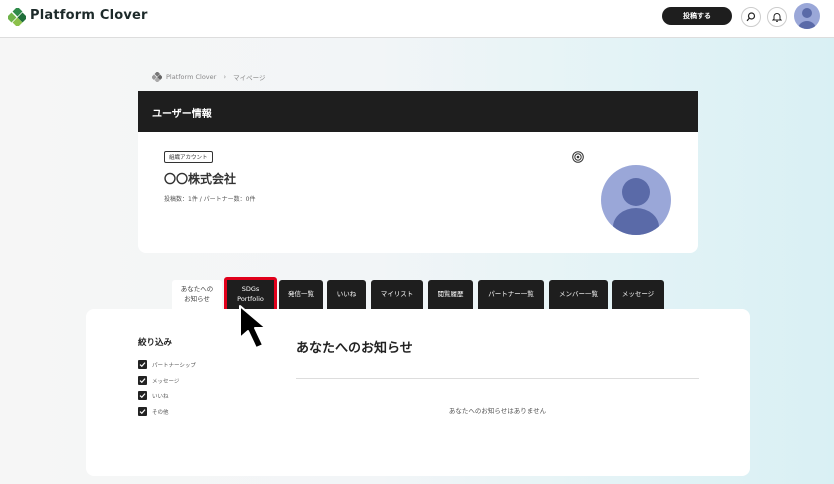  I want to click on tab-label: パートナー一覧, so click(511, 293).